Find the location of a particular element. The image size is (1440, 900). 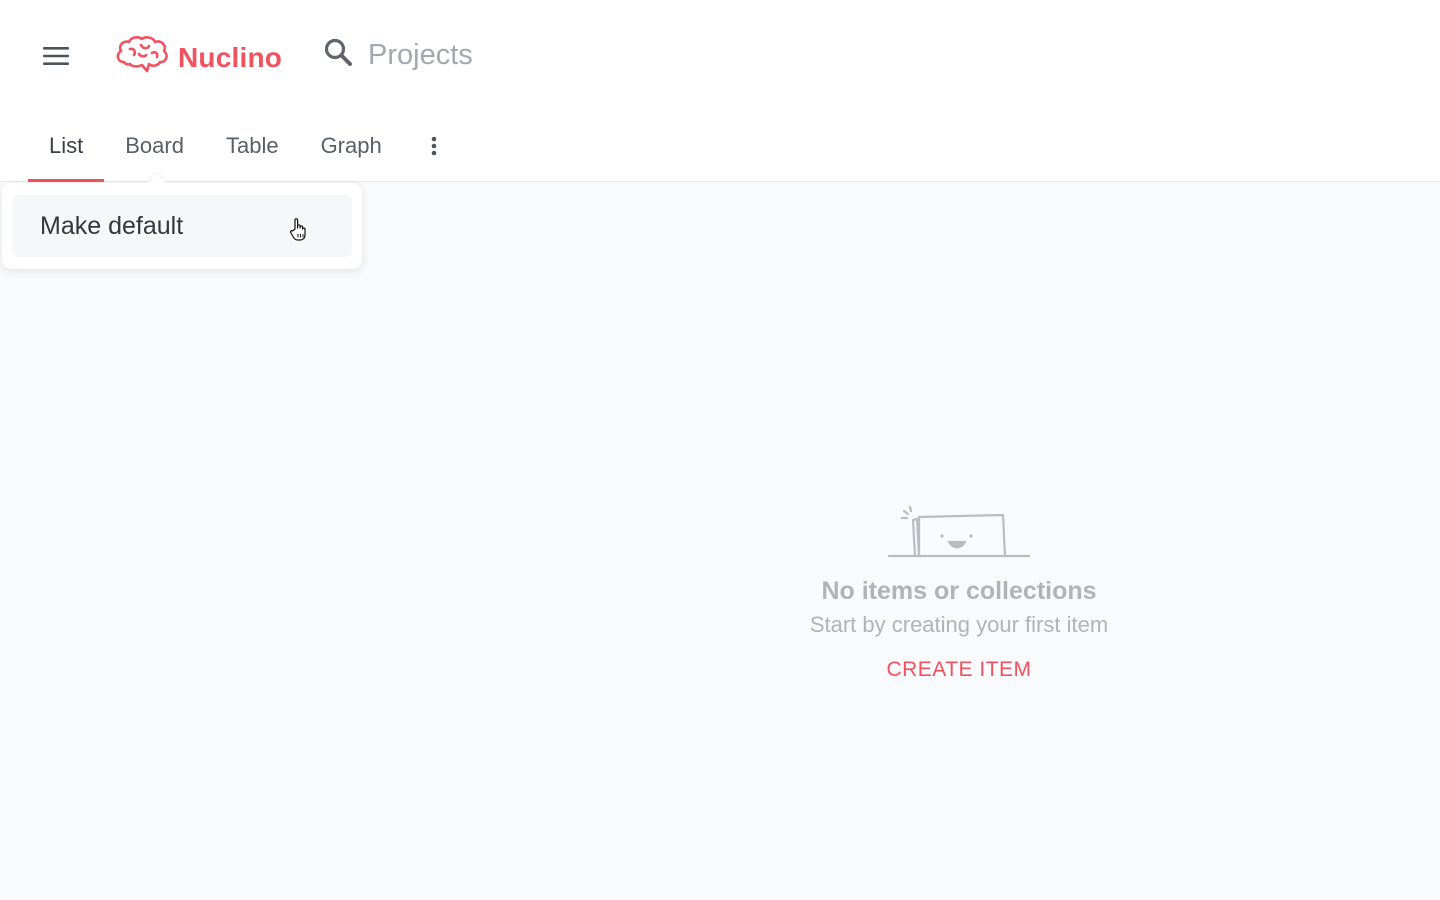

more-vertical-icon is located at coordinates (434, 147).